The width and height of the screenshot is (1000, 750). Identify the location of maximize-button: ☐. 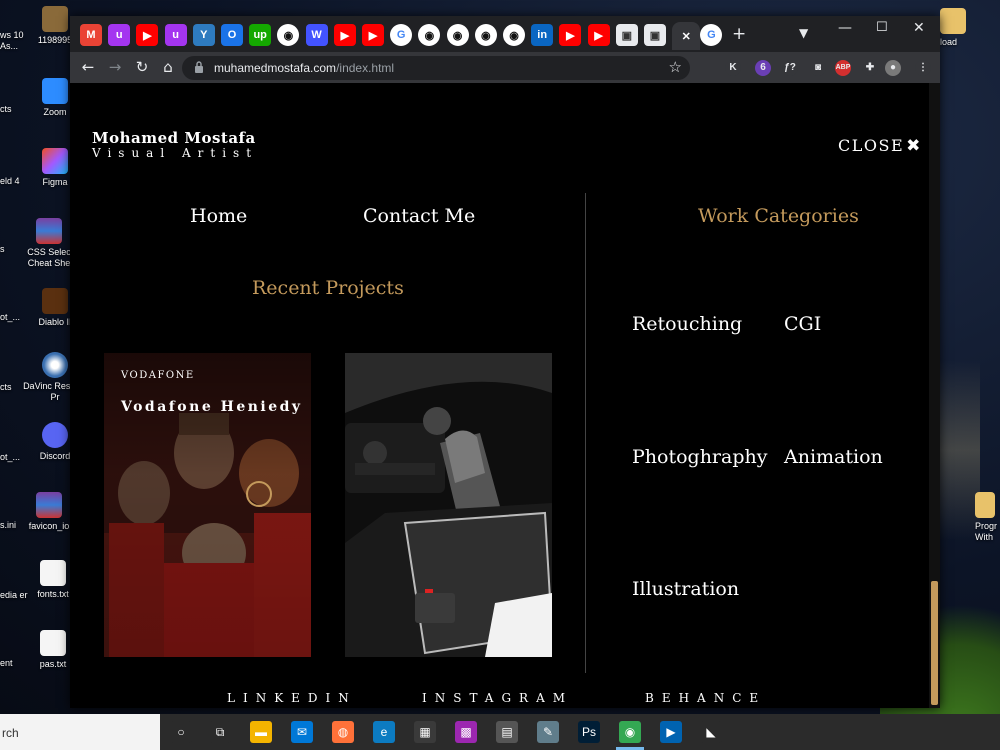
(882, 27).